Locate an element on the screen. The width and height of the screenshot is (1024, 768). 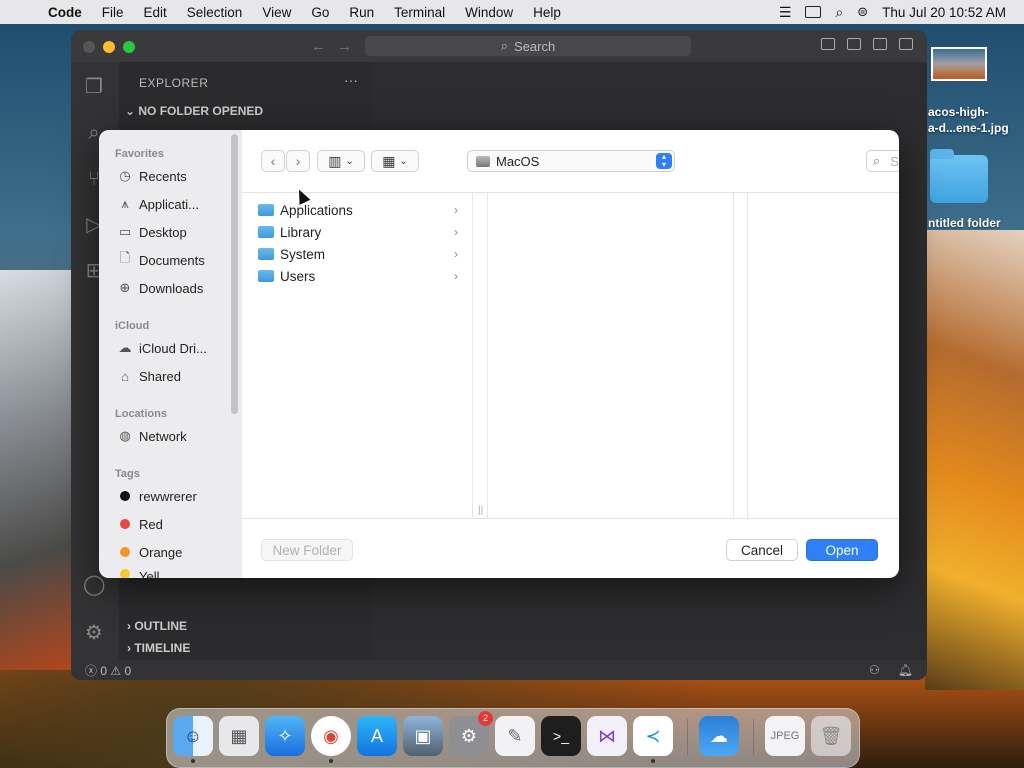
menu-go: Go is located at coordinates (320, 12).